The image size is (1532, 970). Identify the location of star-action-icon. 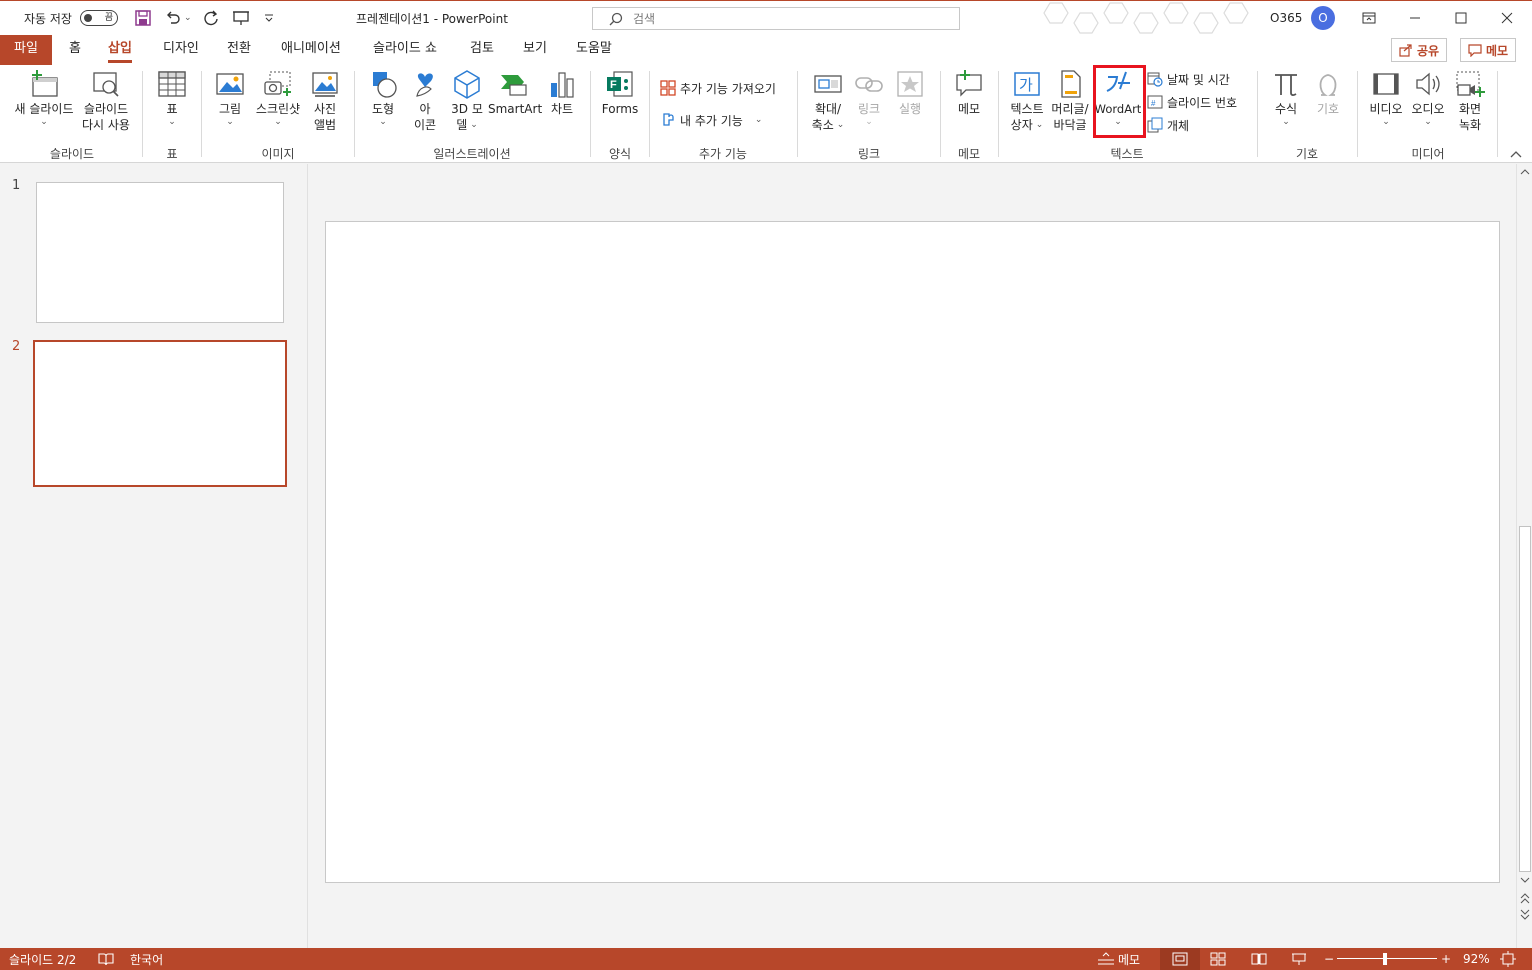
(910, 84).